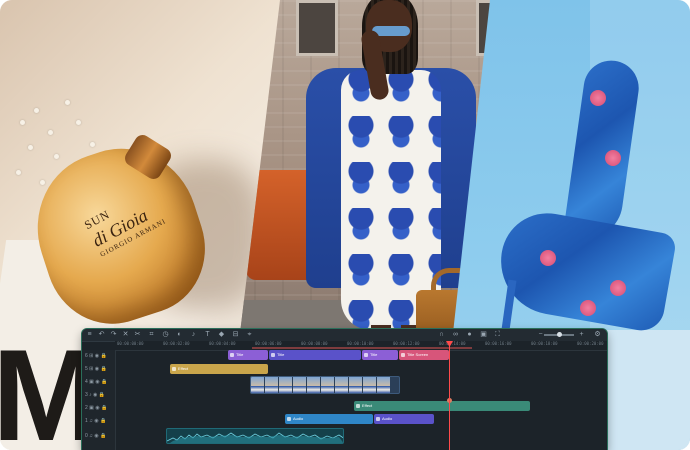 This screenshot has height=450, width=690. What do you see at coordinates (455, 334) in the screenshot?
I see `link-icon: ∞` at bounding box center [455, 334].